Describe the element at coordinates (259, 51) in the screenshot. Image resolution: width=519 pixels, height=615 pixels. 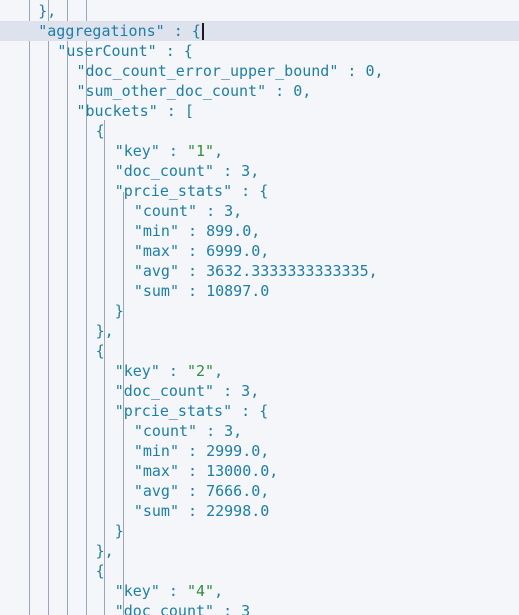
I see `code-line: "userCount" : {` at that location.